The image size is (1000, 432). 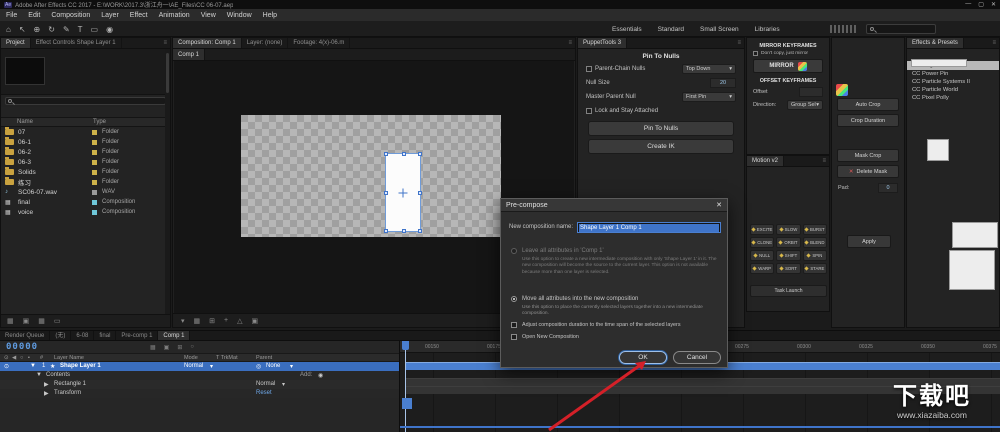 What do you see at coordinates (661, 146) in the screenshot?
I see `create-ik-button: Create IK` at bounding box center [661, 146].